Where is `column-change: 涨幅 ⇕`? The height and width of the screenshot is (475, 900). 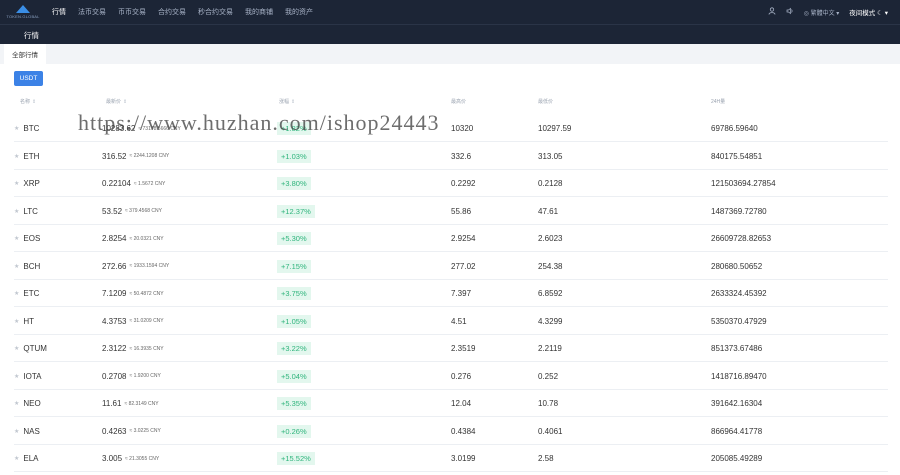 column-change: 涨幅 ⇕ is located at coordinates (287, 101).